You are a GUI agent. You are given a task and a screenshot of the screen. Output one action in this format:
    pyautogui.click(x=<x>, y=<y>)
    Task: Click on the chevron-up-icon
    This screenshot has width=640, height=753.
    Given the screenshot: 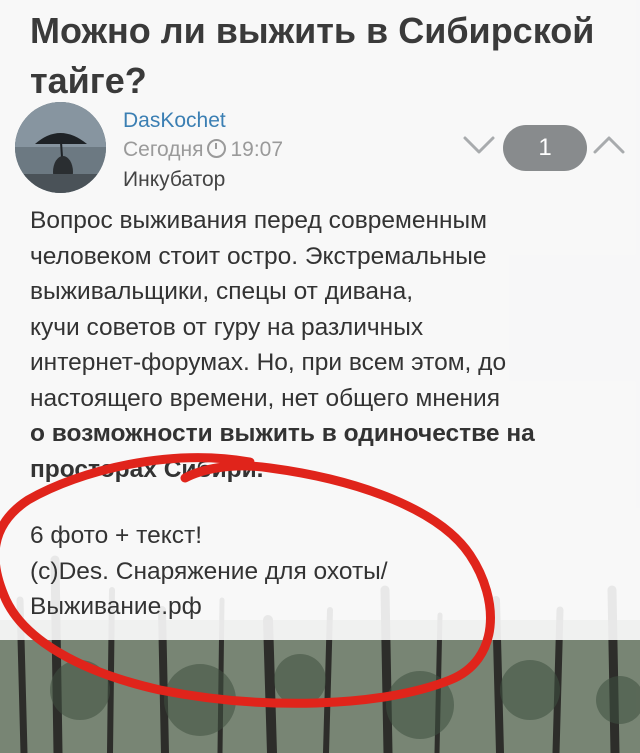 What is the action you would take?
    pyautogui.click(x=609, y=145)
    